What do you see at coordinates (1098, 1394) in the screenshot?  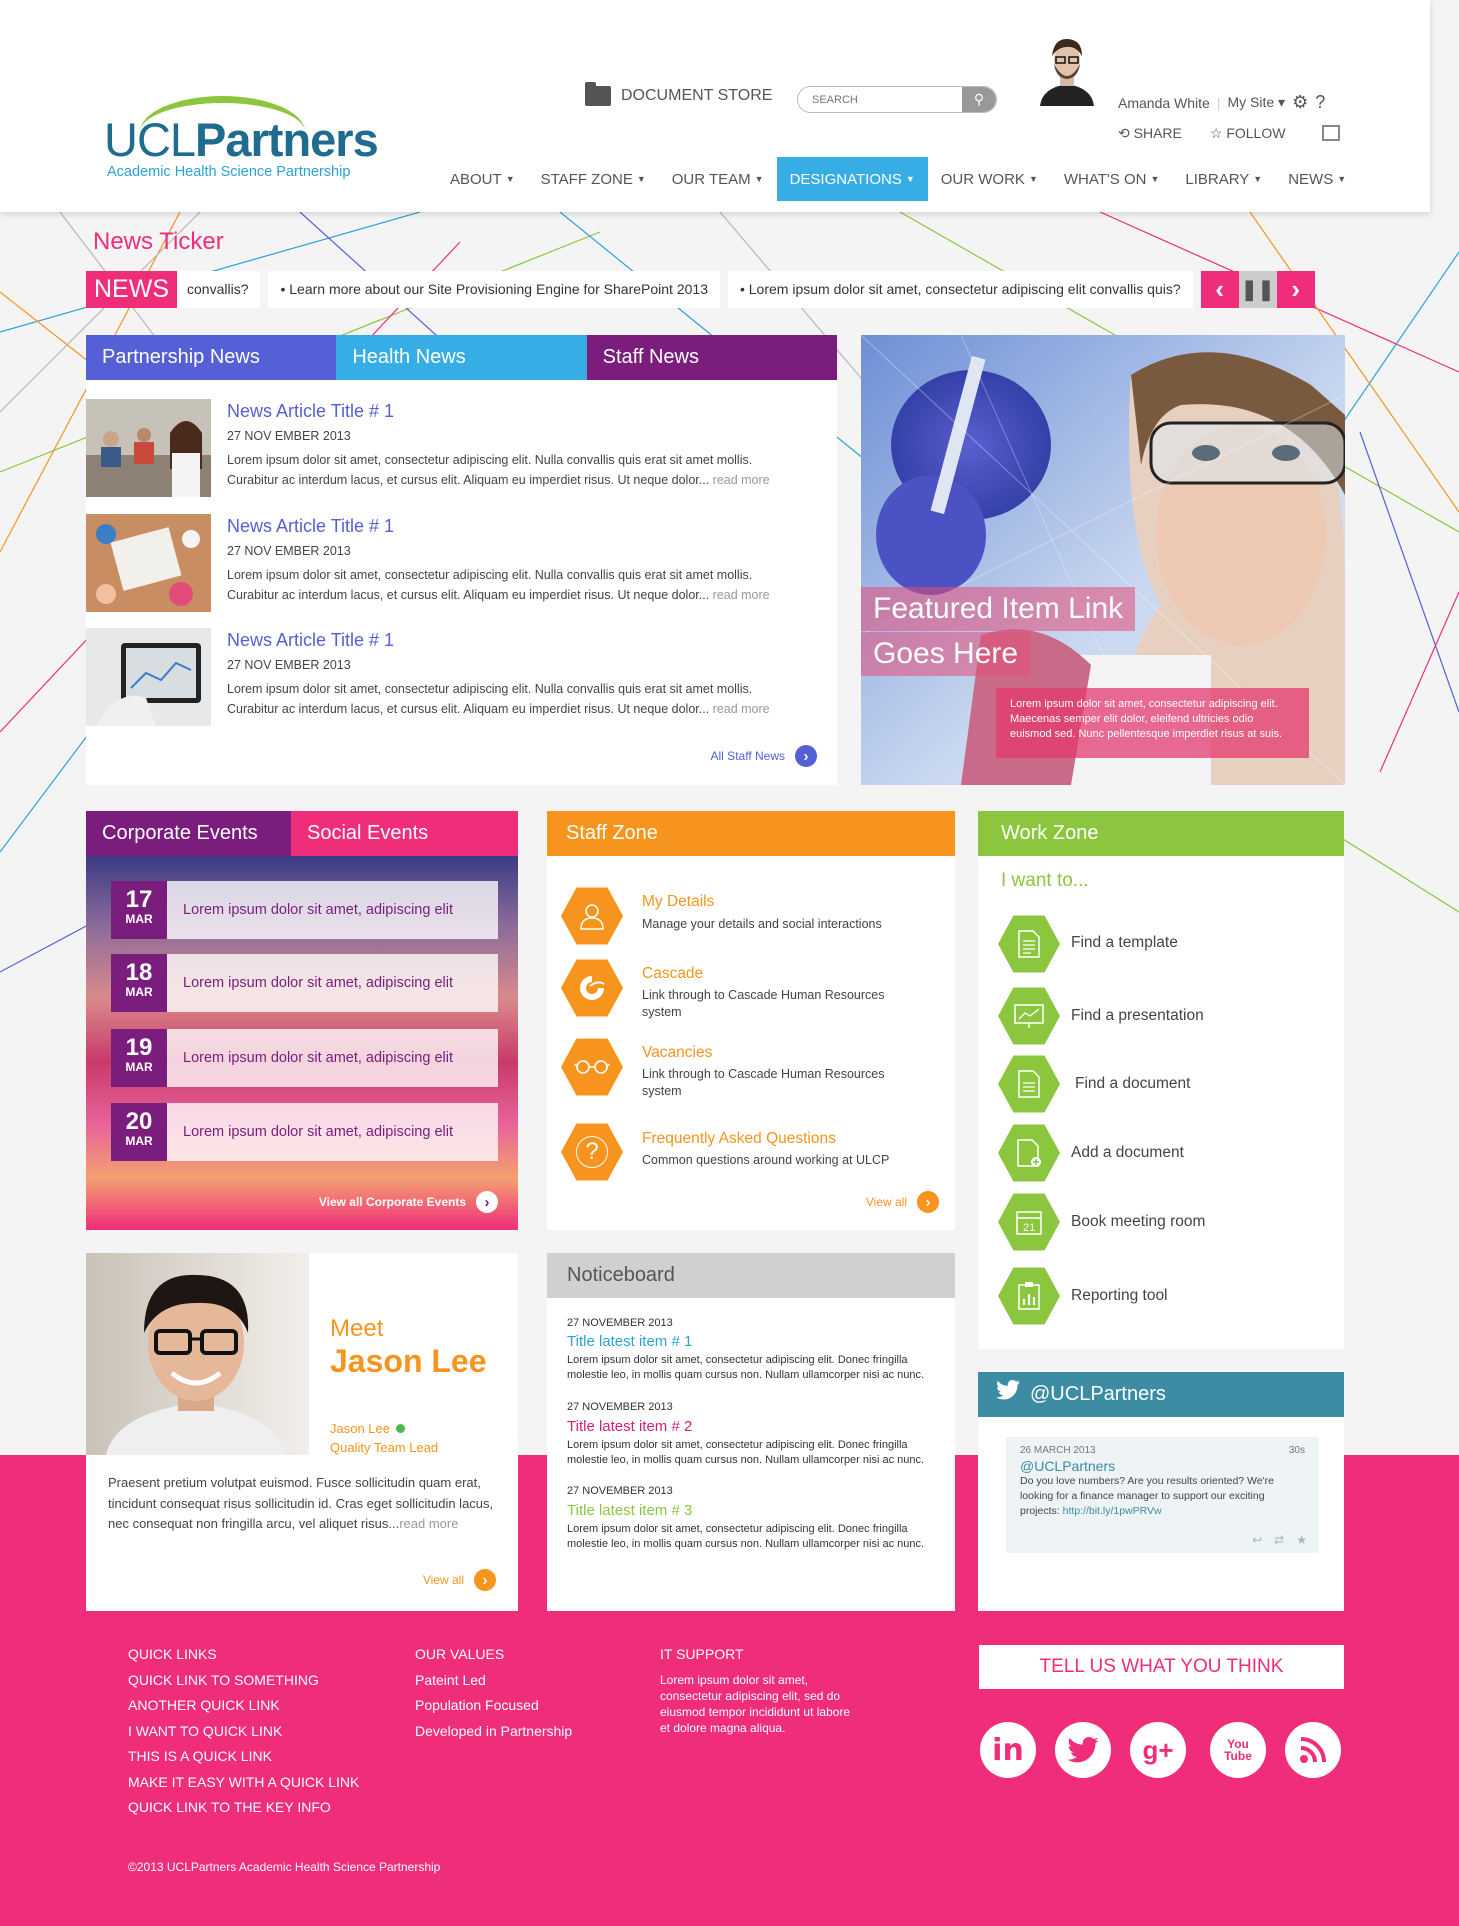 I see `twitter-title: @UCLPartners` at bounding box center [1098, 1394].